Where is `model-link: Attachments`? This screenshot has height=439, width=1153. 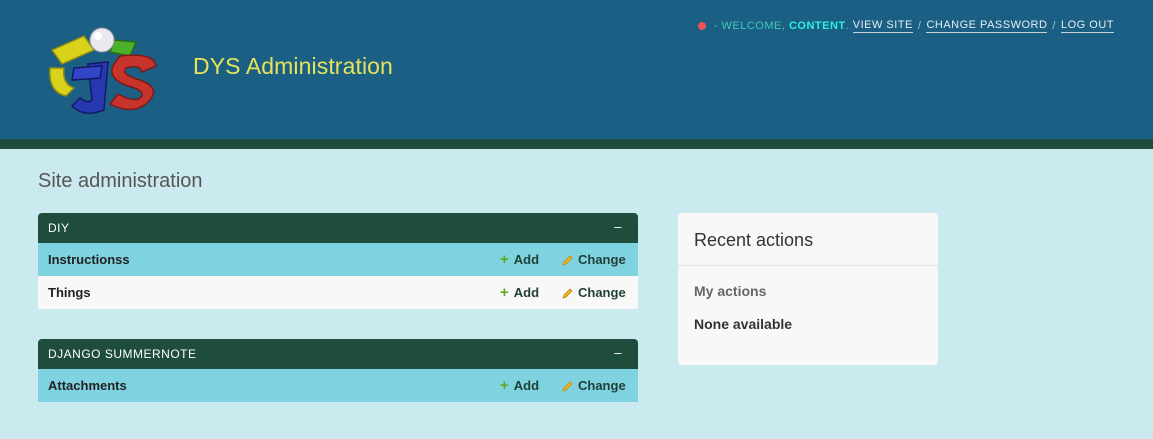 model-link: Attachments is located at coordinates (343, 385).